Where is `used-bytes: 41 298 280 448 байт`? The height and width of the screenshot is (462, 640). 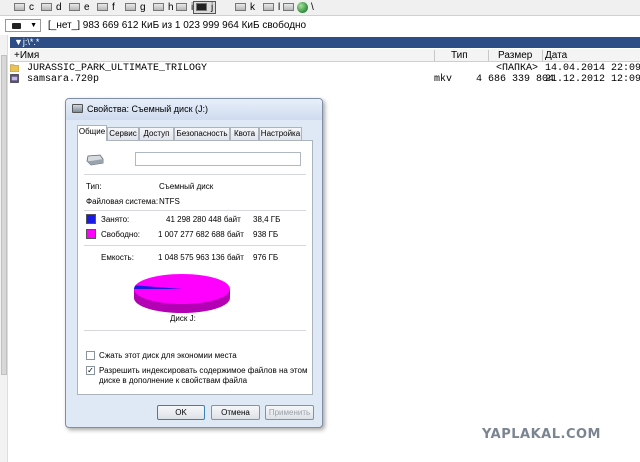 used-bytes: 41 298 280 448 байт is located at coordinates (203, 219).